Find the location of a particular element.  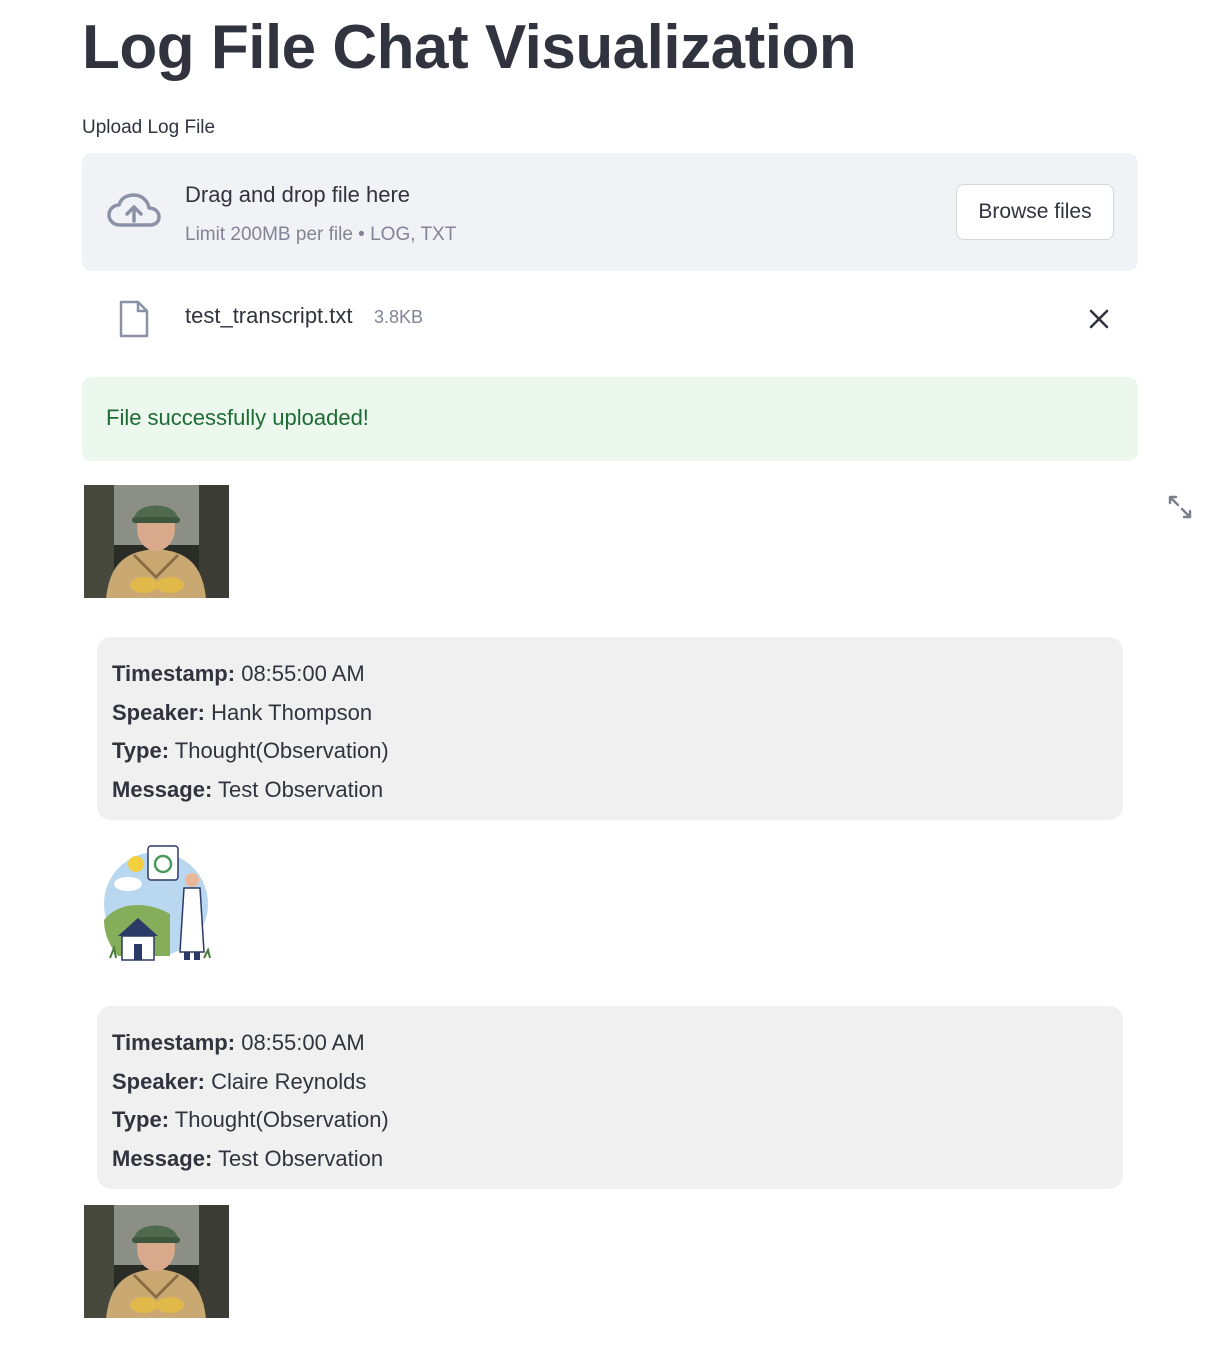

dropzone-subtitle: Limit 200MB per file • LOG, TXT is located at coordinates (321, 234).